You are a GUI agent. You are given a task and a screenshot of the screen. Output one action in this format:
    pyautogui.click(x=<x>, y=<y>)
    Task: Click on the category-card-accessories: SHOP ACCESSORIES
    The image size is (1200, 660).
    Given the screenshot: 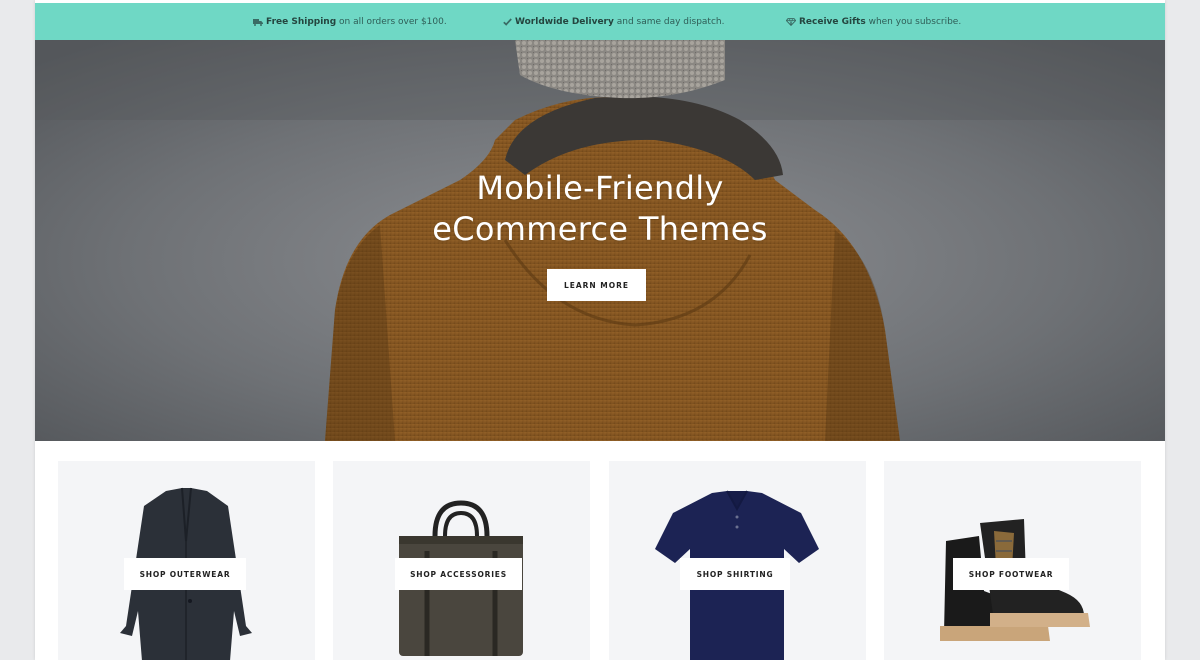 What is the action you would take?
    pyautogui.click(x=461, y=560)
    